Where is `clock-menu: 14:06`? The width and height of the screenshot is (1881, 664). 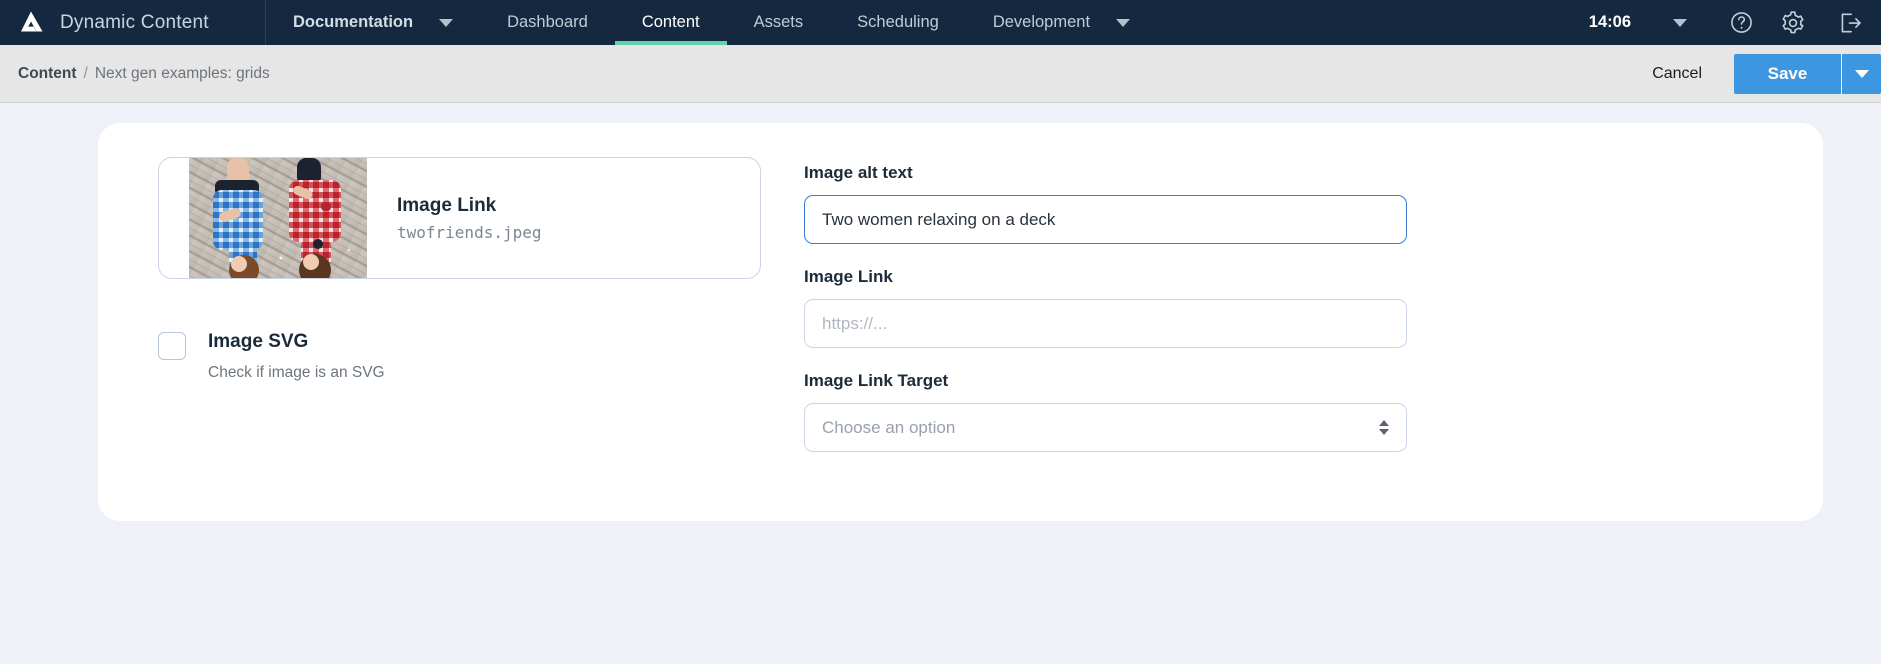
clock-menu: 14:06 is located at coordinates (1652, 22).